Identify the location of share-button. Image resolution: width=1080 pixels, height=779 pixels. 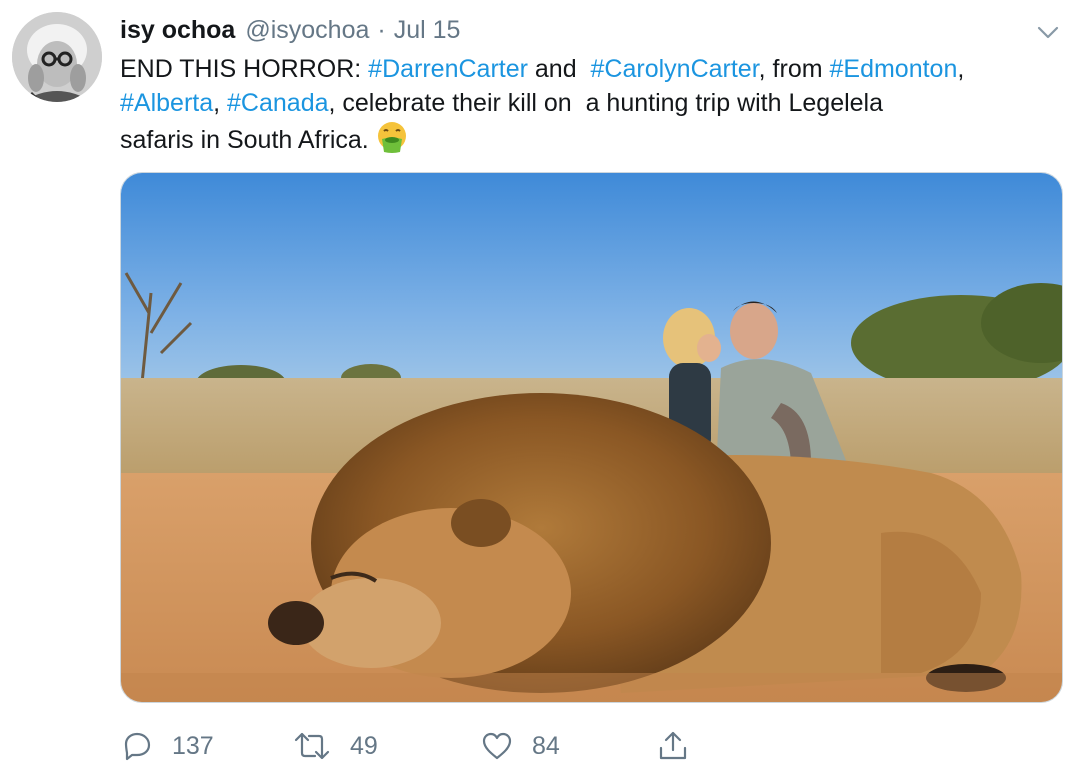
(673, 746).